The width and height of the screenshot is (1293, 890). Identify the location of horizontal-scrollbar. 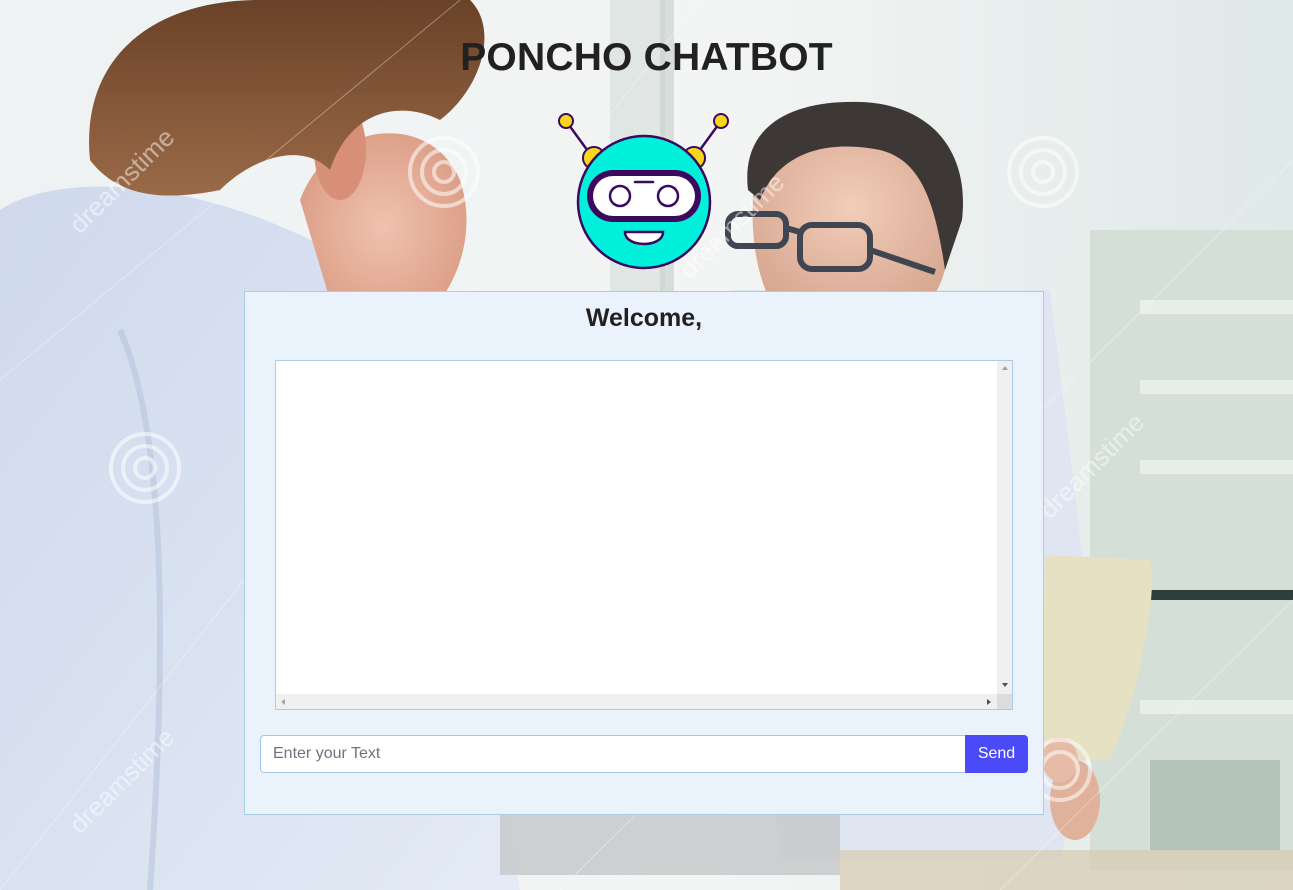
(636, 701).